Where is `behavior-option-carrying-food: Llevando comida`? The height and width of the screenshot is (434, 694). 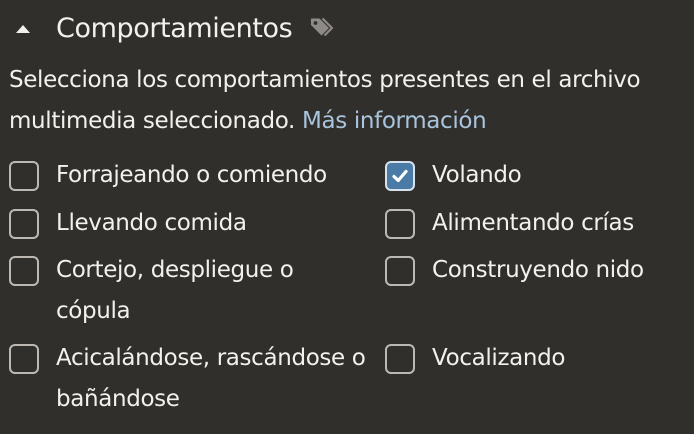
behavior-option-carrying-food: Llevando comida is located at coordinates (189, 223).